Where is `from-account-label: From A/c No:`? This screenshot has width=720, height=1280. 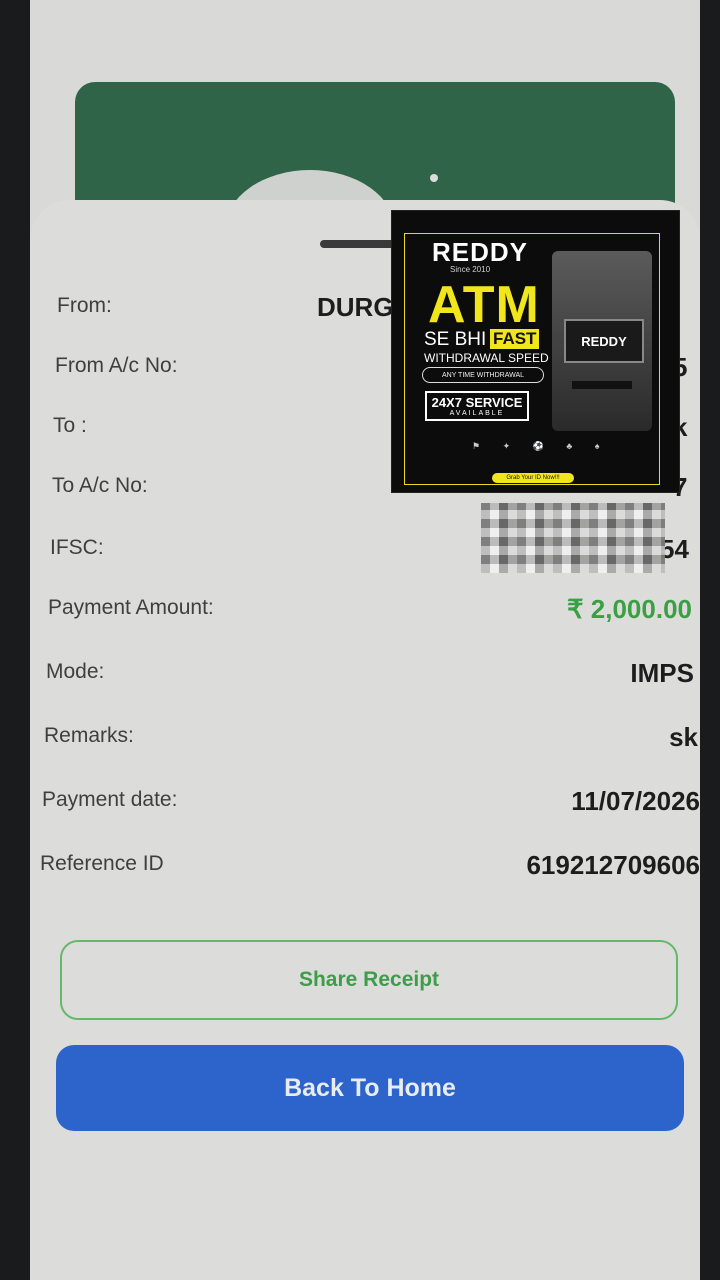 from-account-label: From A/c No: is located at coordinates (116, 365).